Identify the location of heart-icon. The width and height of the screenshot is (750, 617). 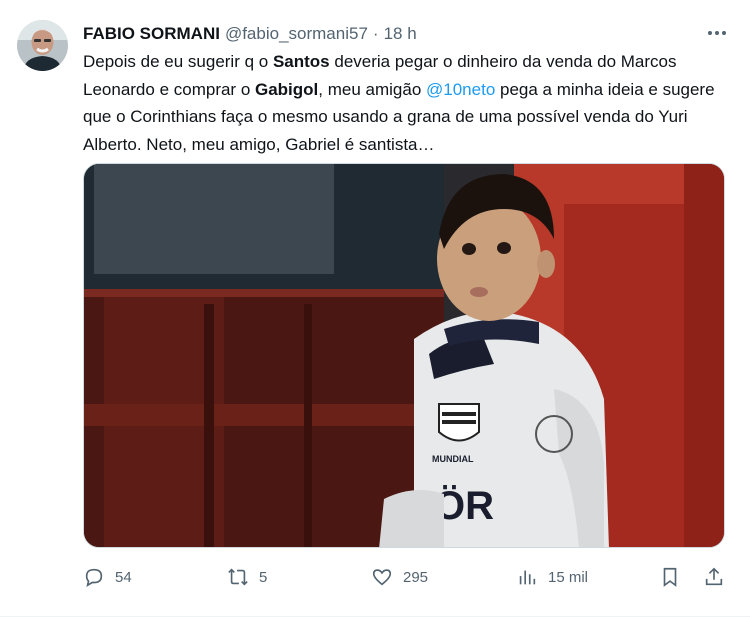
(382, 577).